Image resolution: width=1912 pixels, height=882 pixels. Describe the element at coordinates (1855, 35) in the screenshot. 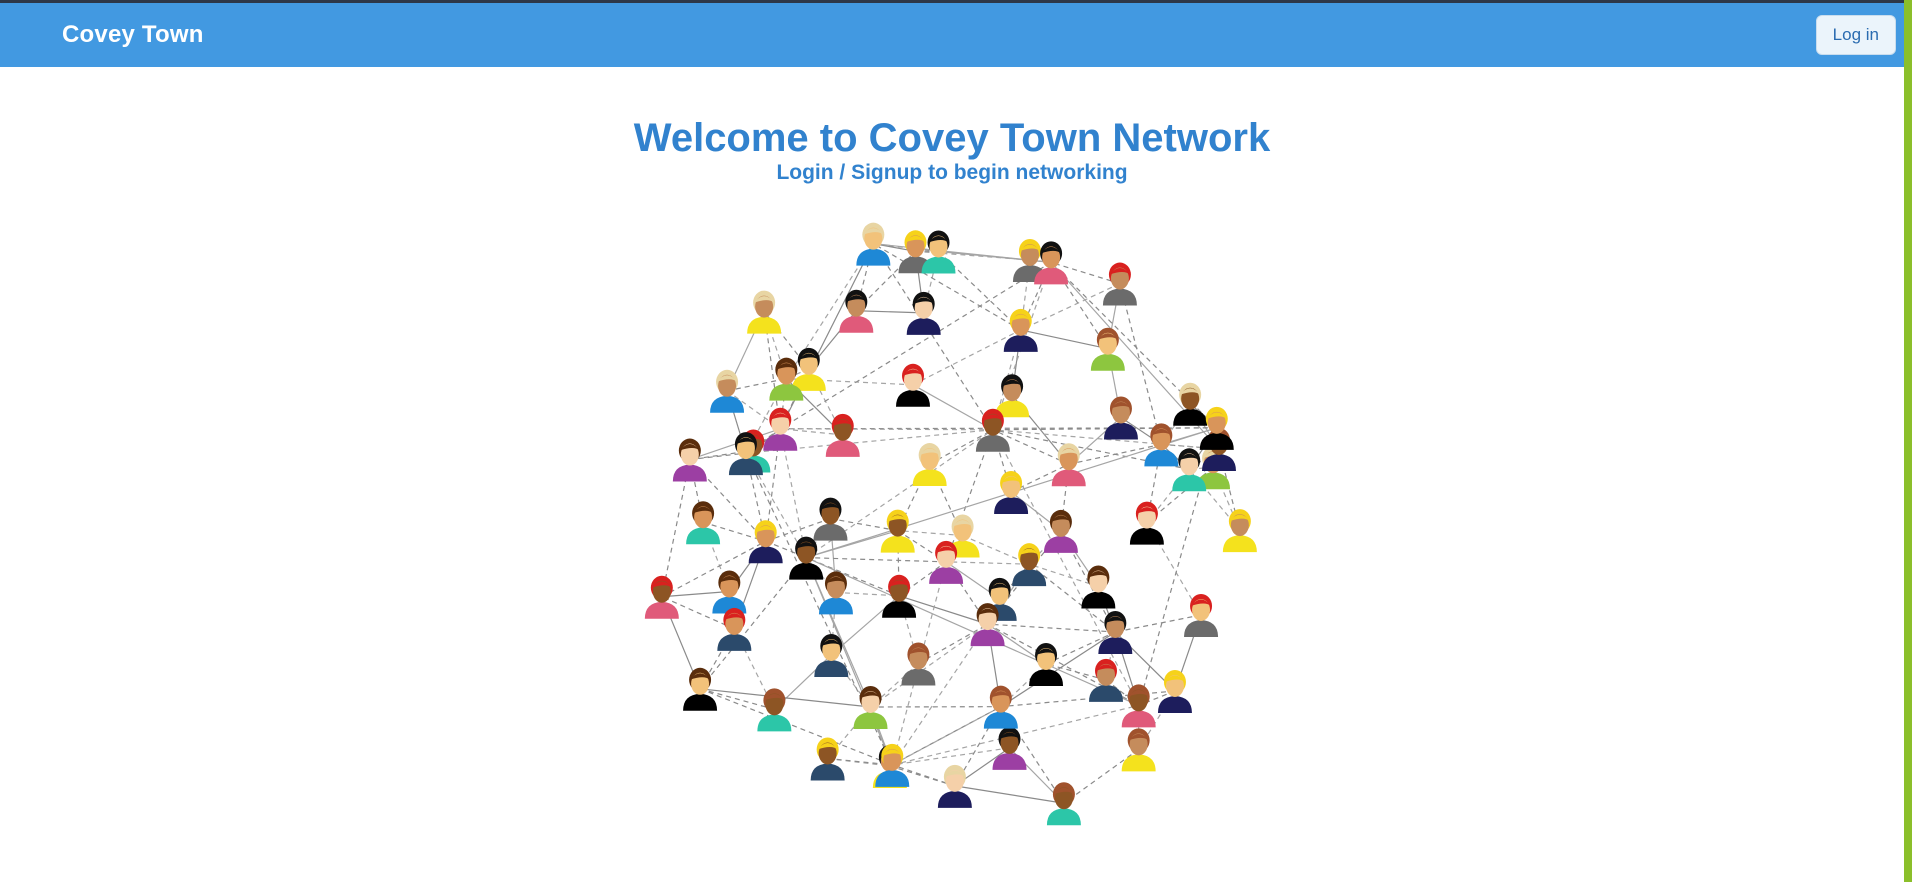

I see `login-button: Log in` at that location.